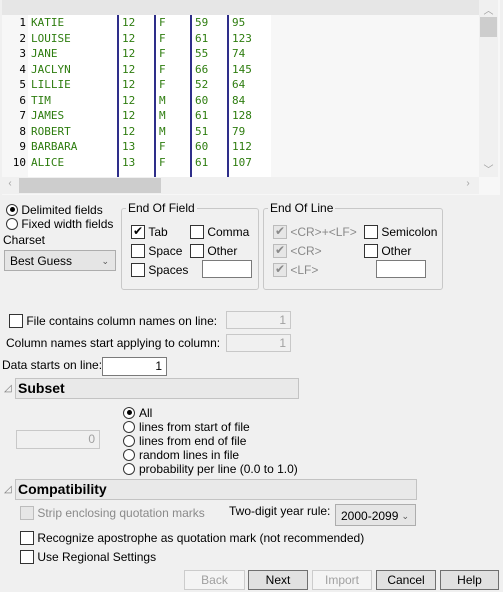 This screenshot has width=503, height=592. What do you see at coordinates (306, 250) in the screenshot?
I see `cr-label: <CR>` at bounding box center [306, 250].